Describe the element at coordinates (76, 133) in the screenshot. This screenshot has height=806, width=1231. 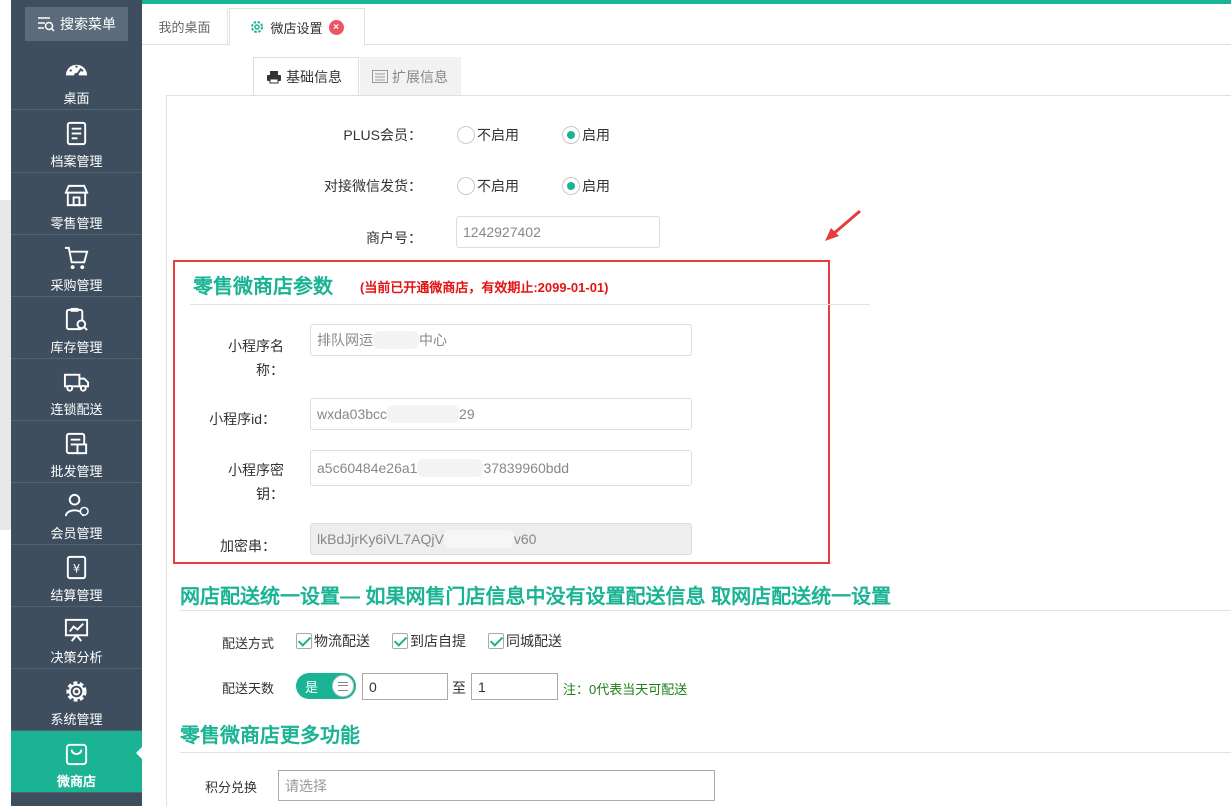
I see `archive-icon` at that location.